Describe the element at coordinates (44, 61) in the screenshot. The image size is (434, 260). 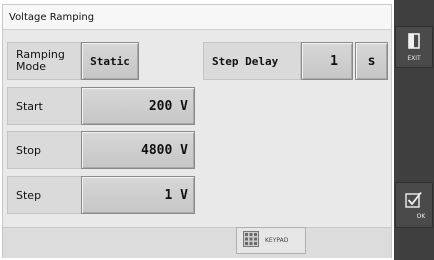
I see `ramping-mode-label: Ramping Mode` at that location.